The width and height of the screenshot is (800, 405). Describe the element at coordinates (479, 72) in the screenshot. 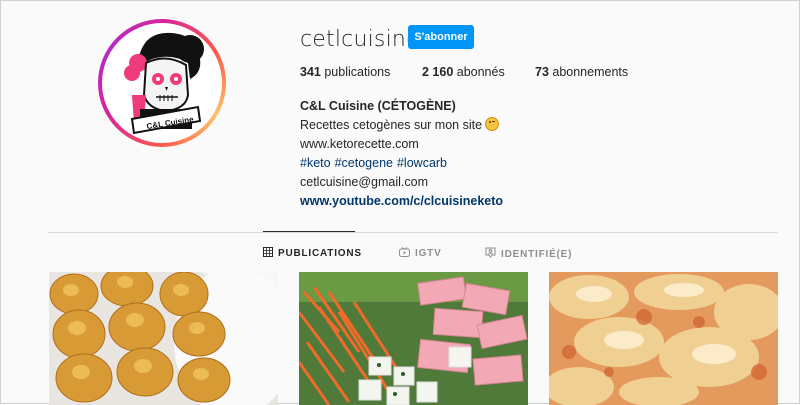

I see `followers-label: abonnés` at that location.